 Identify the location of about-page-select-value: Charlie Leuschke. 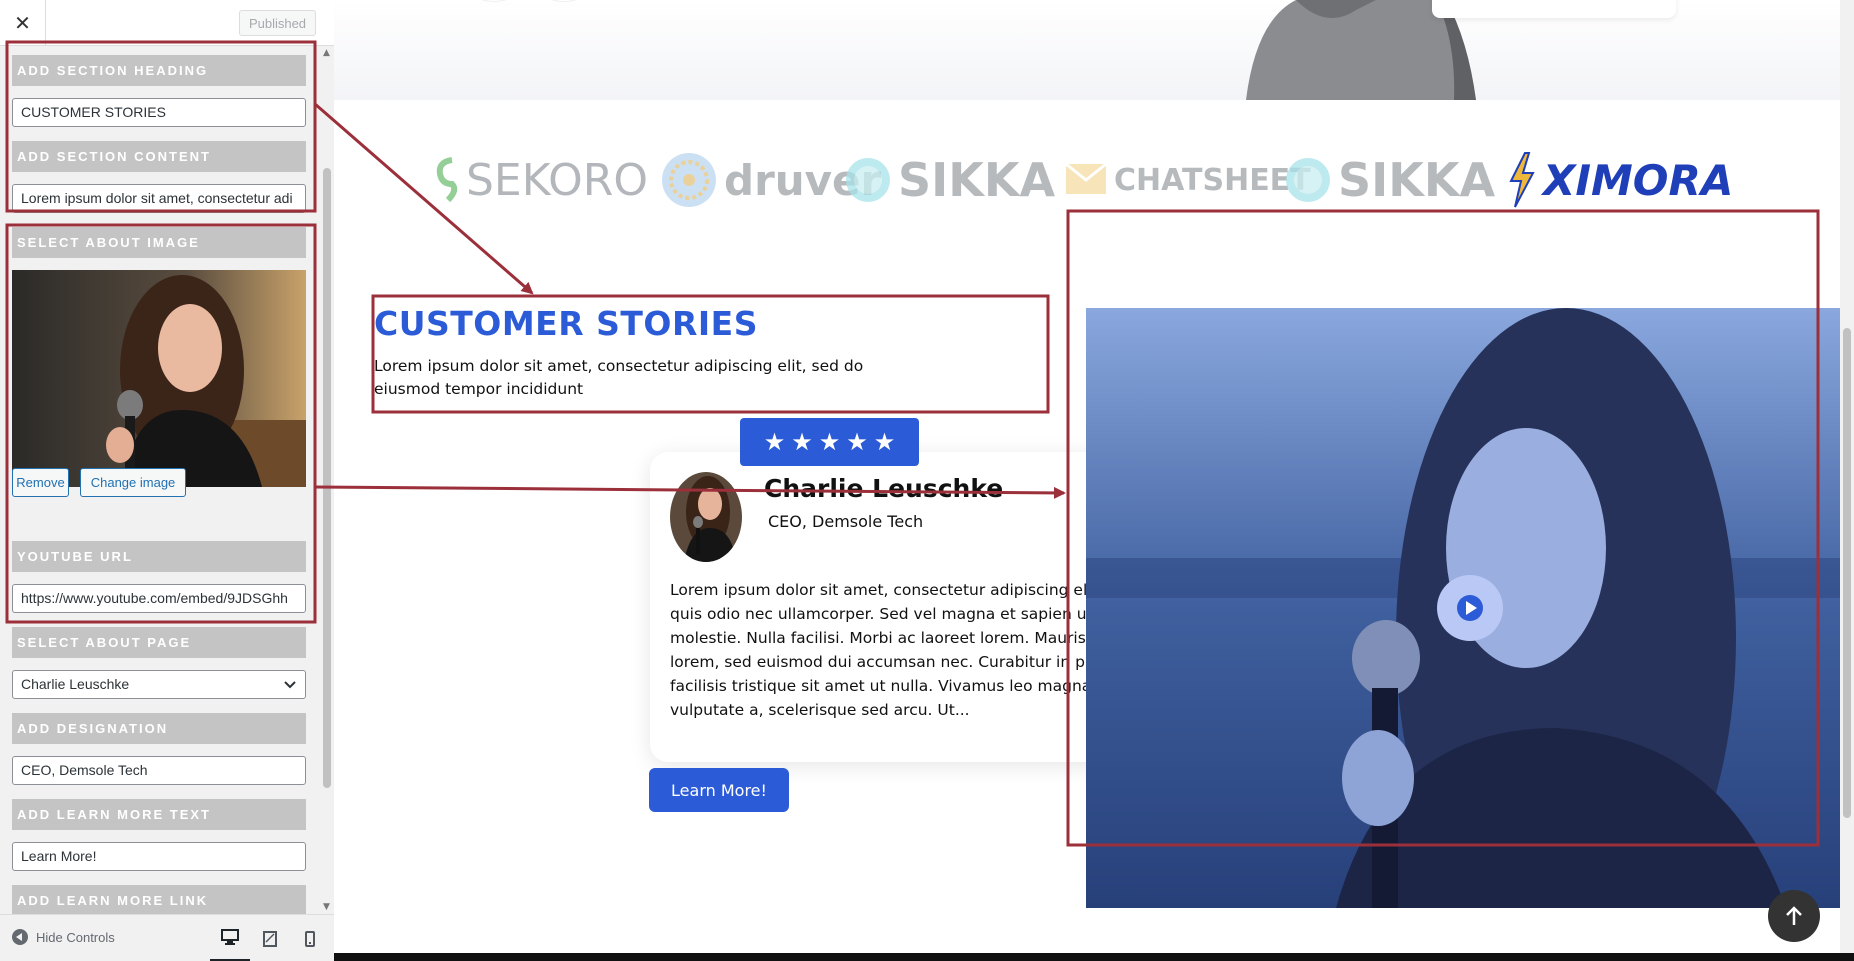
(75, 684).